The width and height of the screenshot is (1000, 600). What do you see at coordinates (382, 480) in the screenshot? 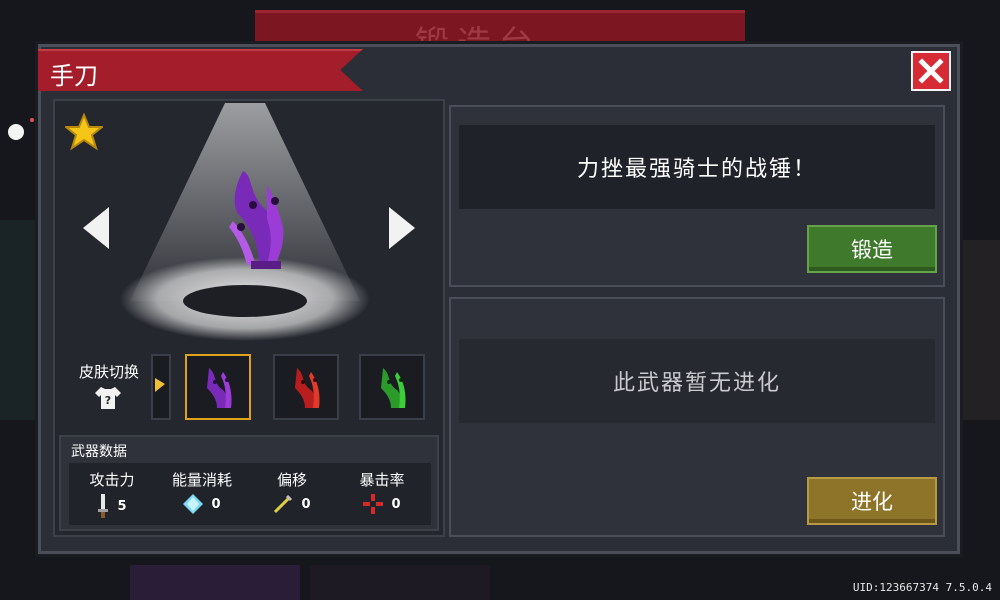
I see `stat-name: 暴击率` at bounding box center [382, 480].